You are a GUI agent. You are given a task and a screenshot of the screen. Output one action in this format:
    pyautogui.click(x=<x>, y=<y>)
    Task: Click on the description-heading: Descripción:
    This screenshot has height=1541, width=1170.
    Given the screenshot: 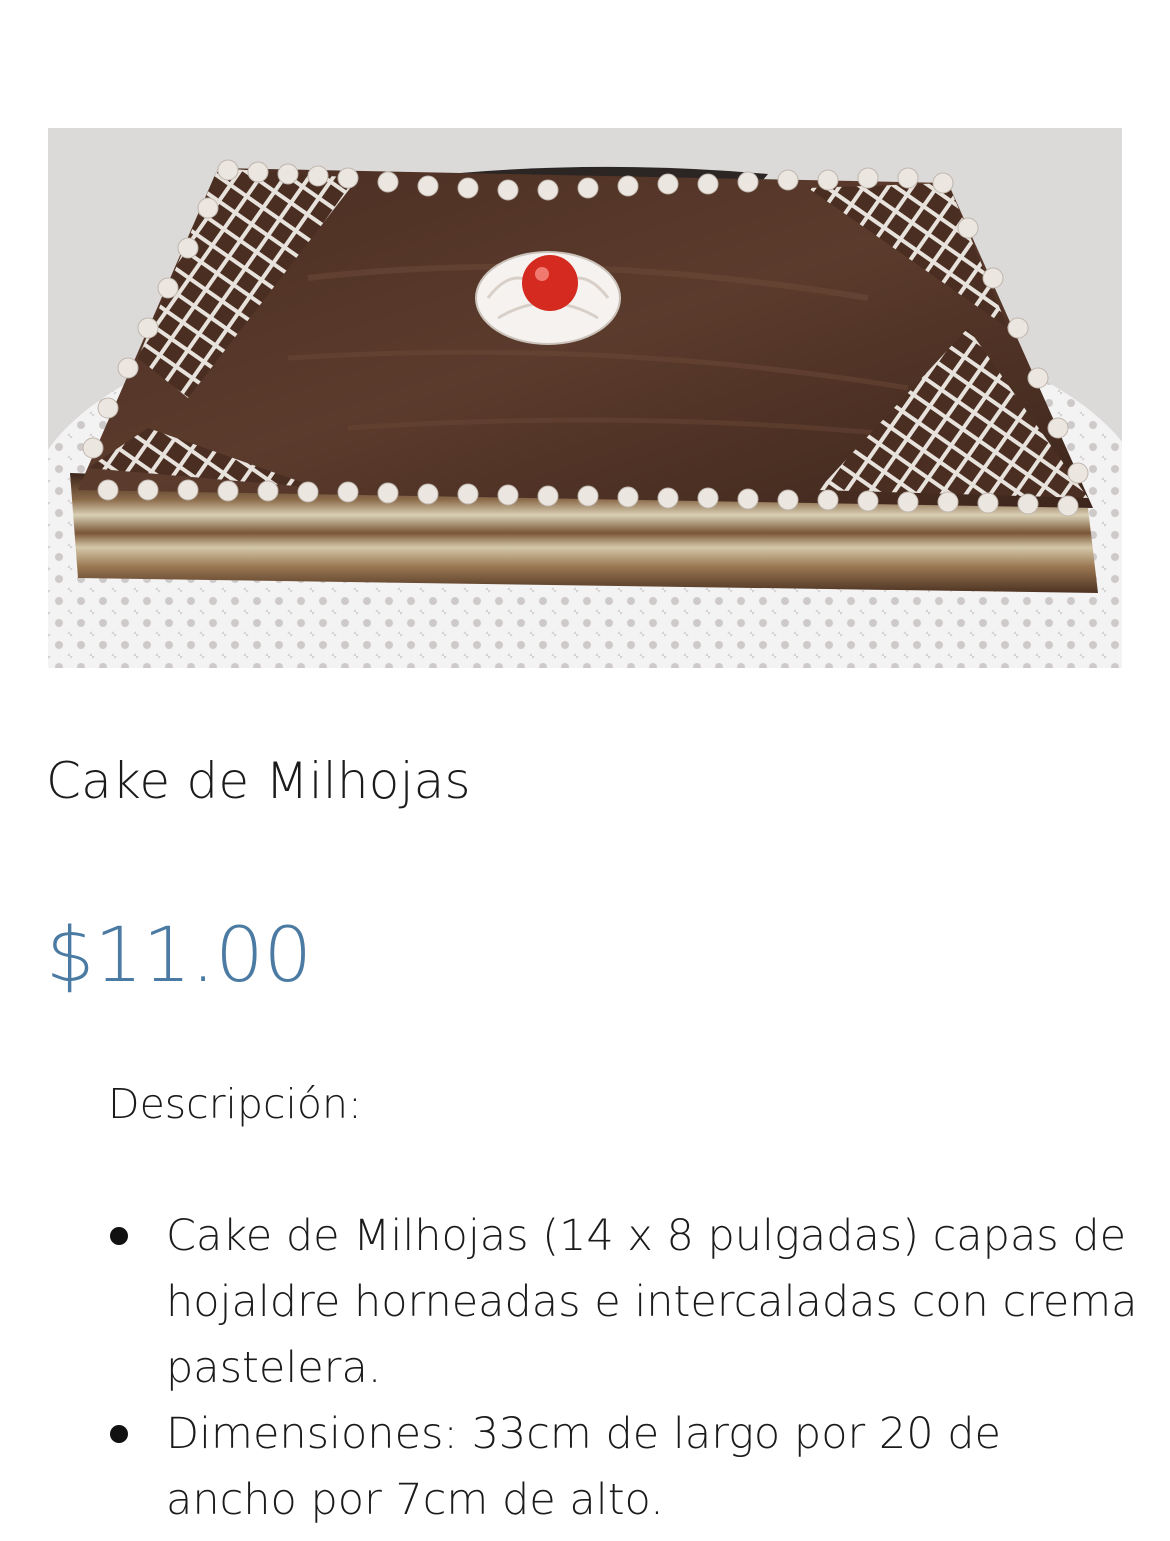 What is the action you would take?
    pyautogui.click(x=235, y=1104)
    